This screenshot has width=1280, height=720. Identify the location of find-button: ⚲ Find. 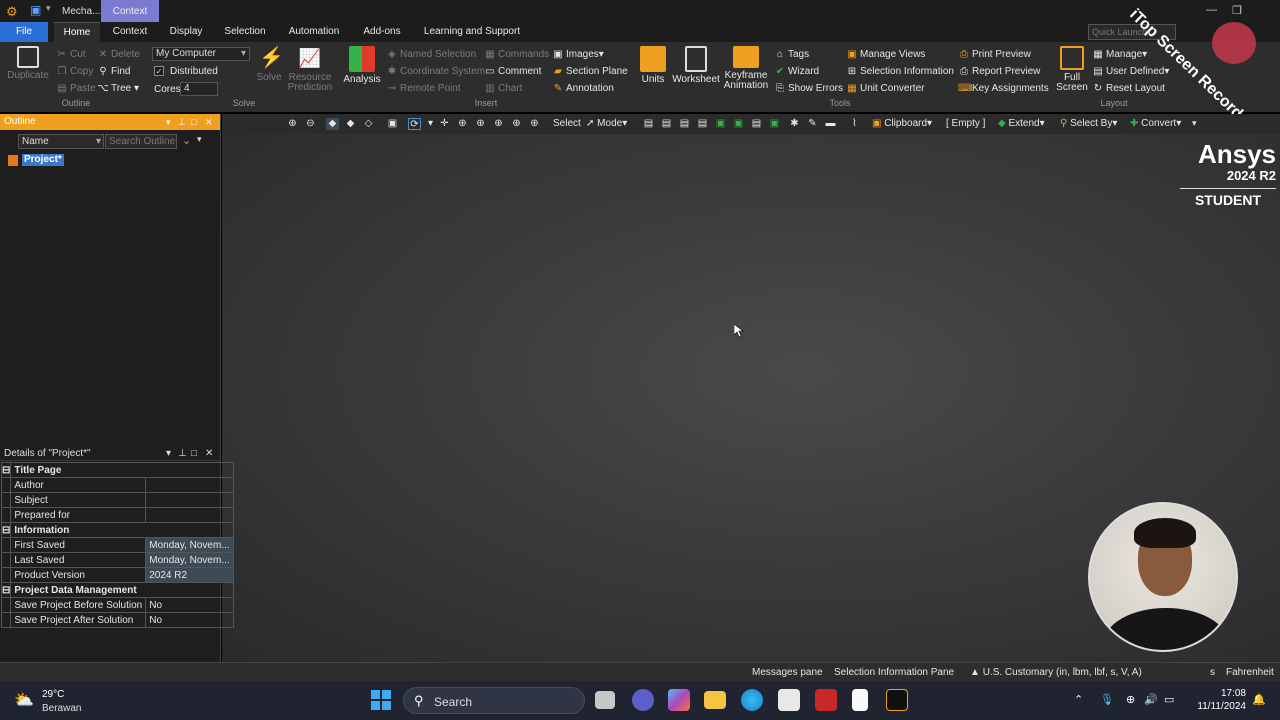
(113, 72).